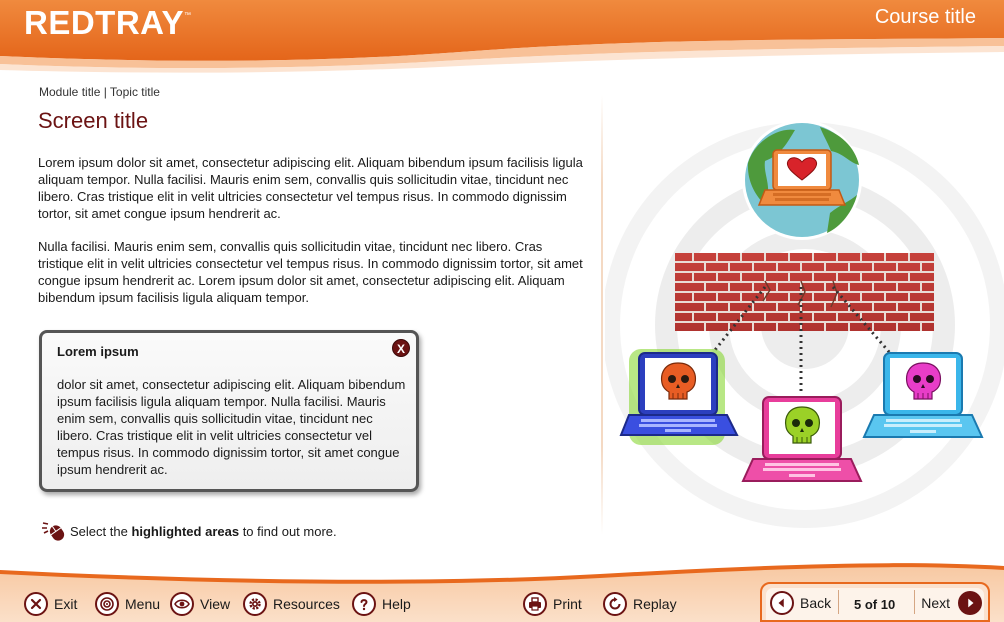  I want to click on replay-icon, so click(615, 604).